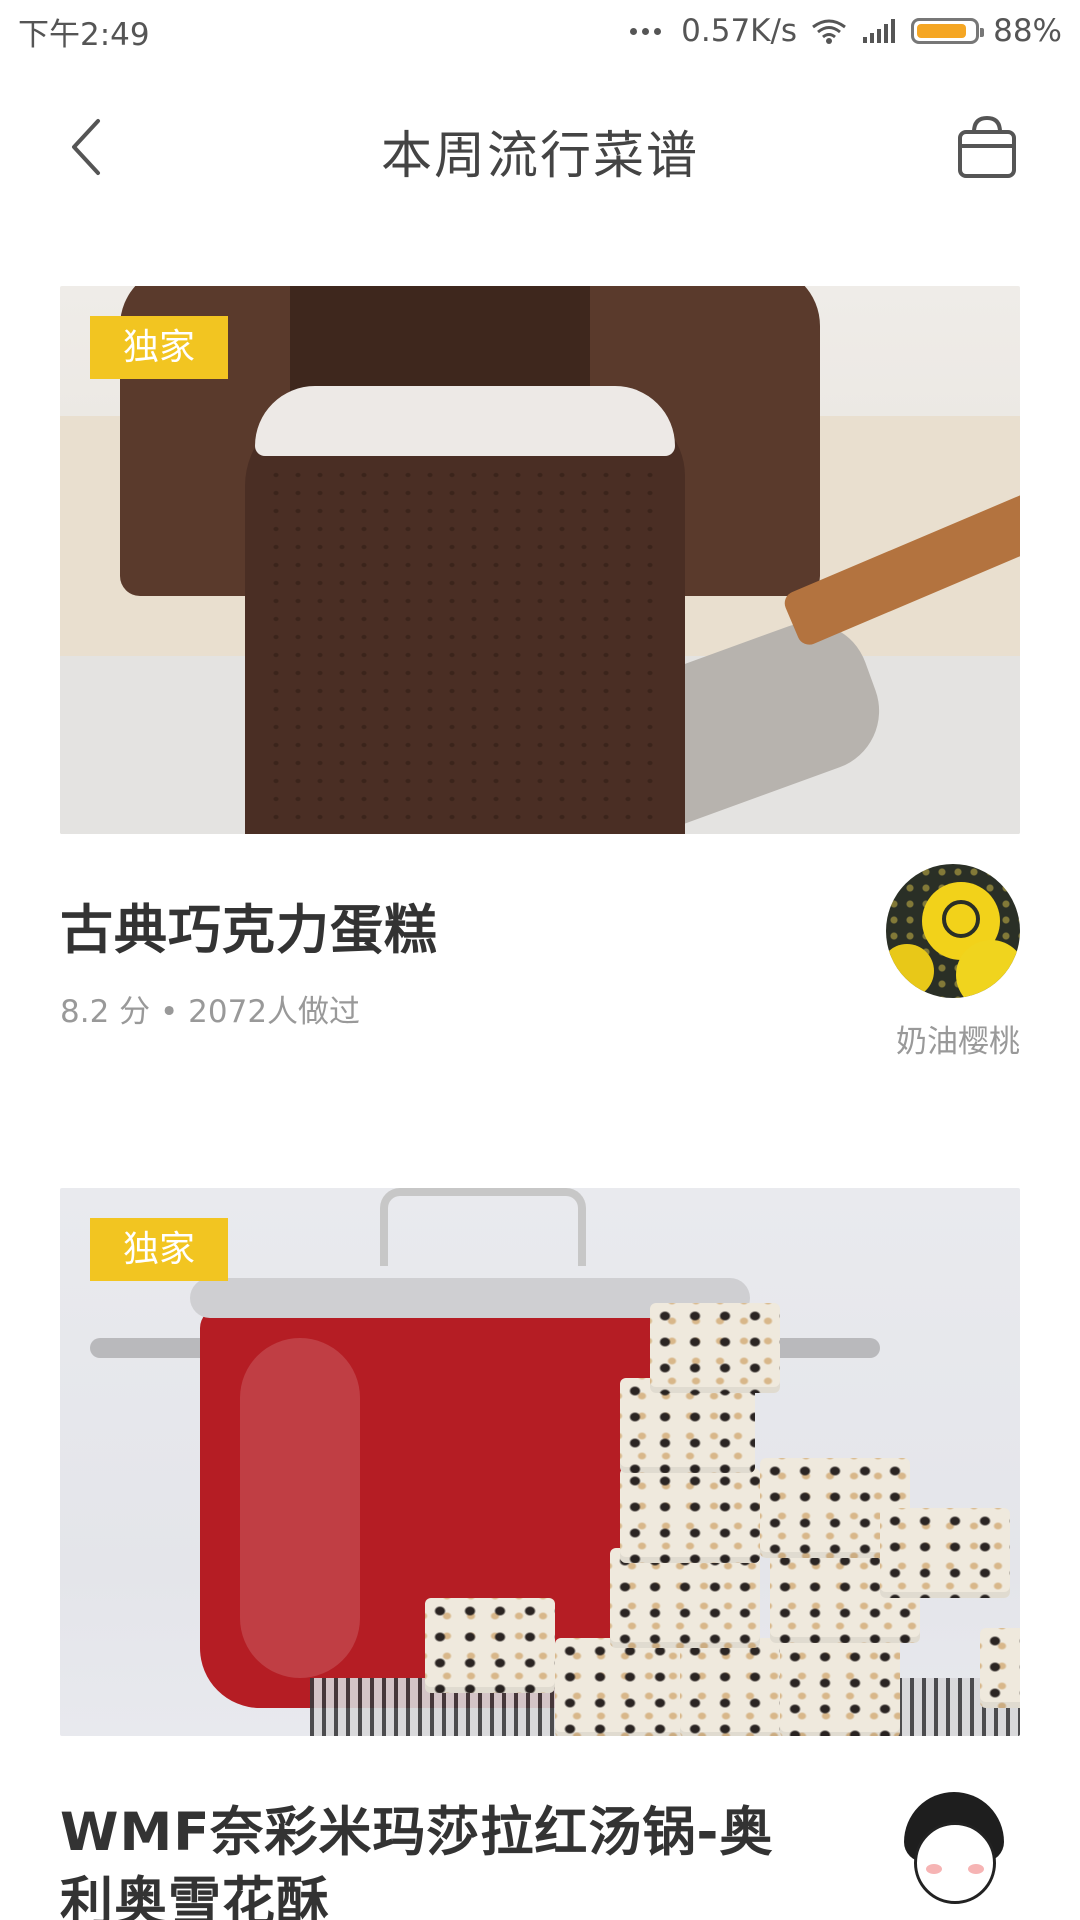 This screenshot has width=1080, height=1920. Describe the element at coordinates (1027, 31) in the screenshot. I see `battery-percent: 88%` at that location.